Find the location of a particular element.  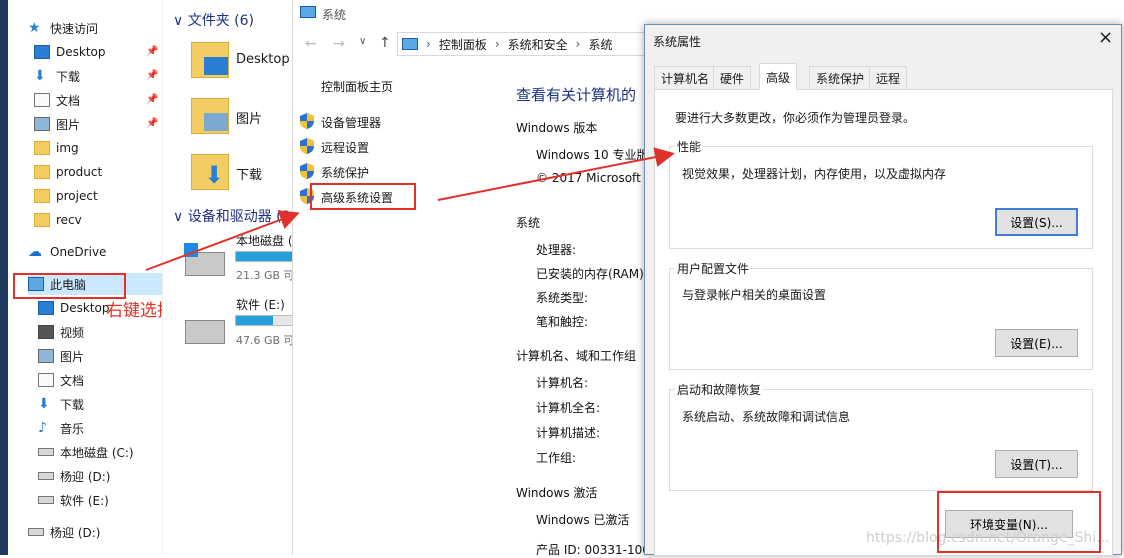

arrow-to-dialog is located at coordinates (556, 174).